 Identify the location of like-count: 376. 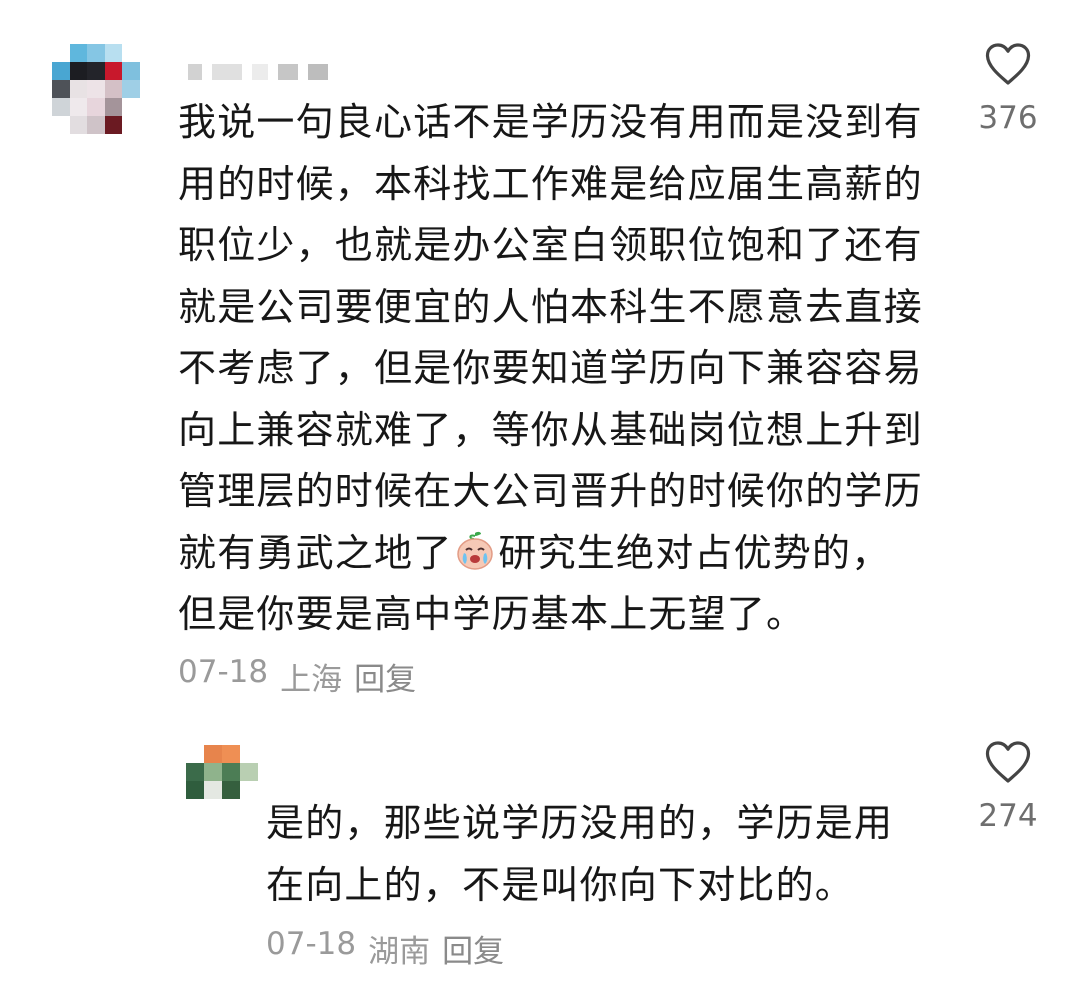
(1008, 118).